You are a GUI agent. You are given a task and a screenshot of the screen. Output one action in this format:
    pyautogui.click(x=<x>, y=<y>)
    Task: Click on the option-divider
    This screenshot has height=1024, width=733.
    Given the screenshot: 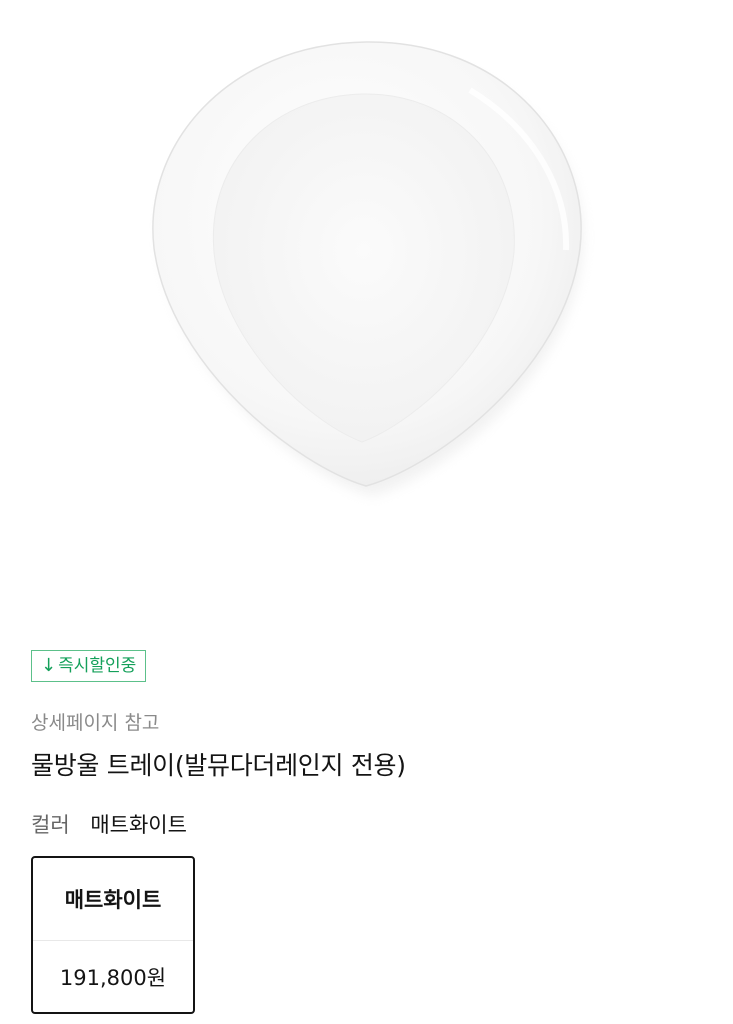 What is the action you would take?
    pyautogui.click(x=113, y=940)
    